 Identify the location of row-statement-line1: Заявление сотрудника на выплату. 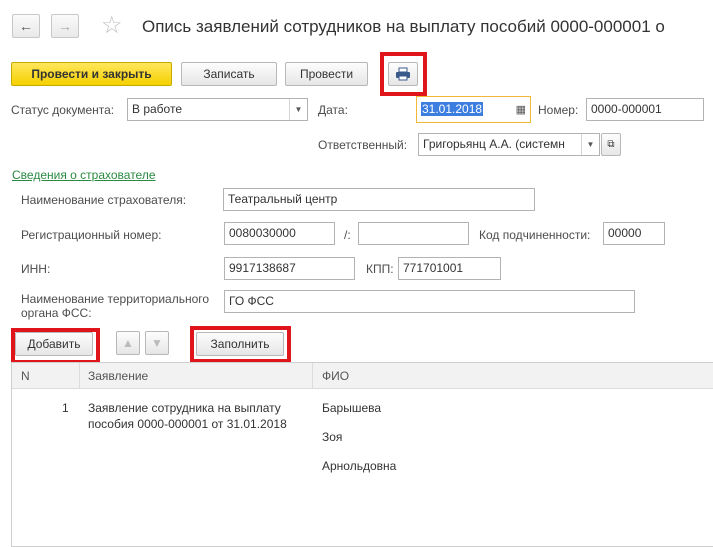
(184, 408).